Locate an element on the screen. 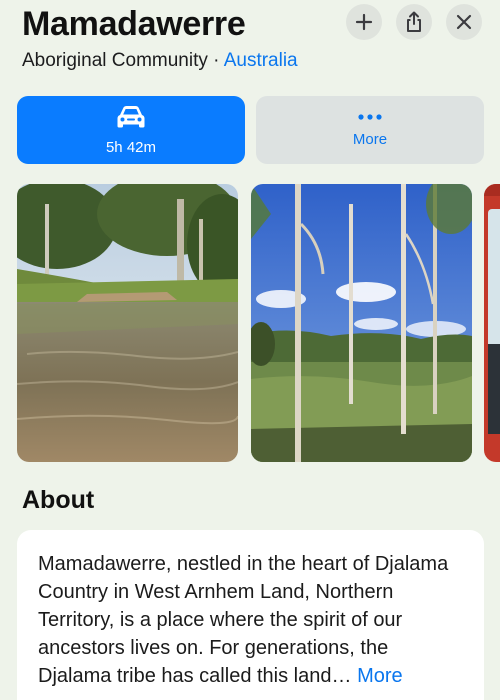 This screenshot has height=700, width=500. vehicle-photo is located at coordinates (492, 323).